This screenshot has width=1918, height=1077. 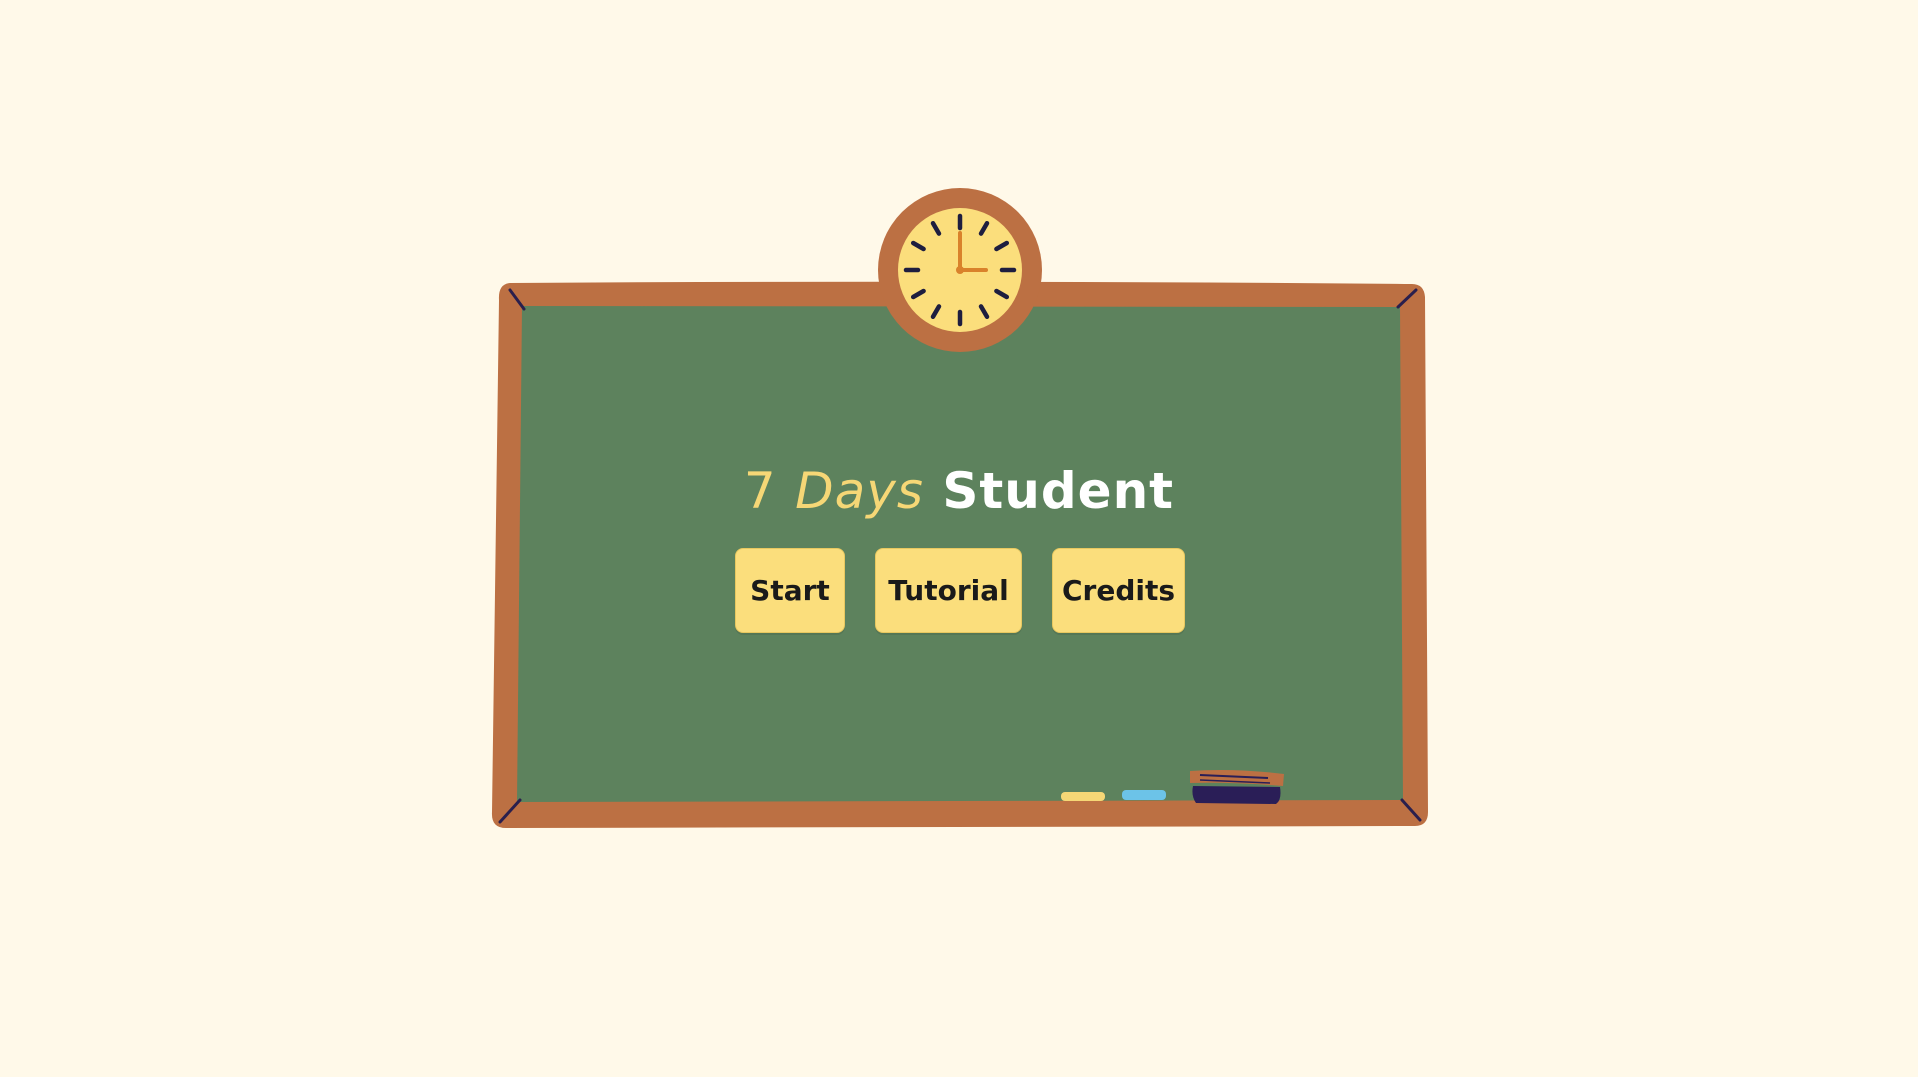 What do you see at coordinates (1083, 796) in the screenshot?
I see `yellow-chalk` at bounding box center [1083, 796].